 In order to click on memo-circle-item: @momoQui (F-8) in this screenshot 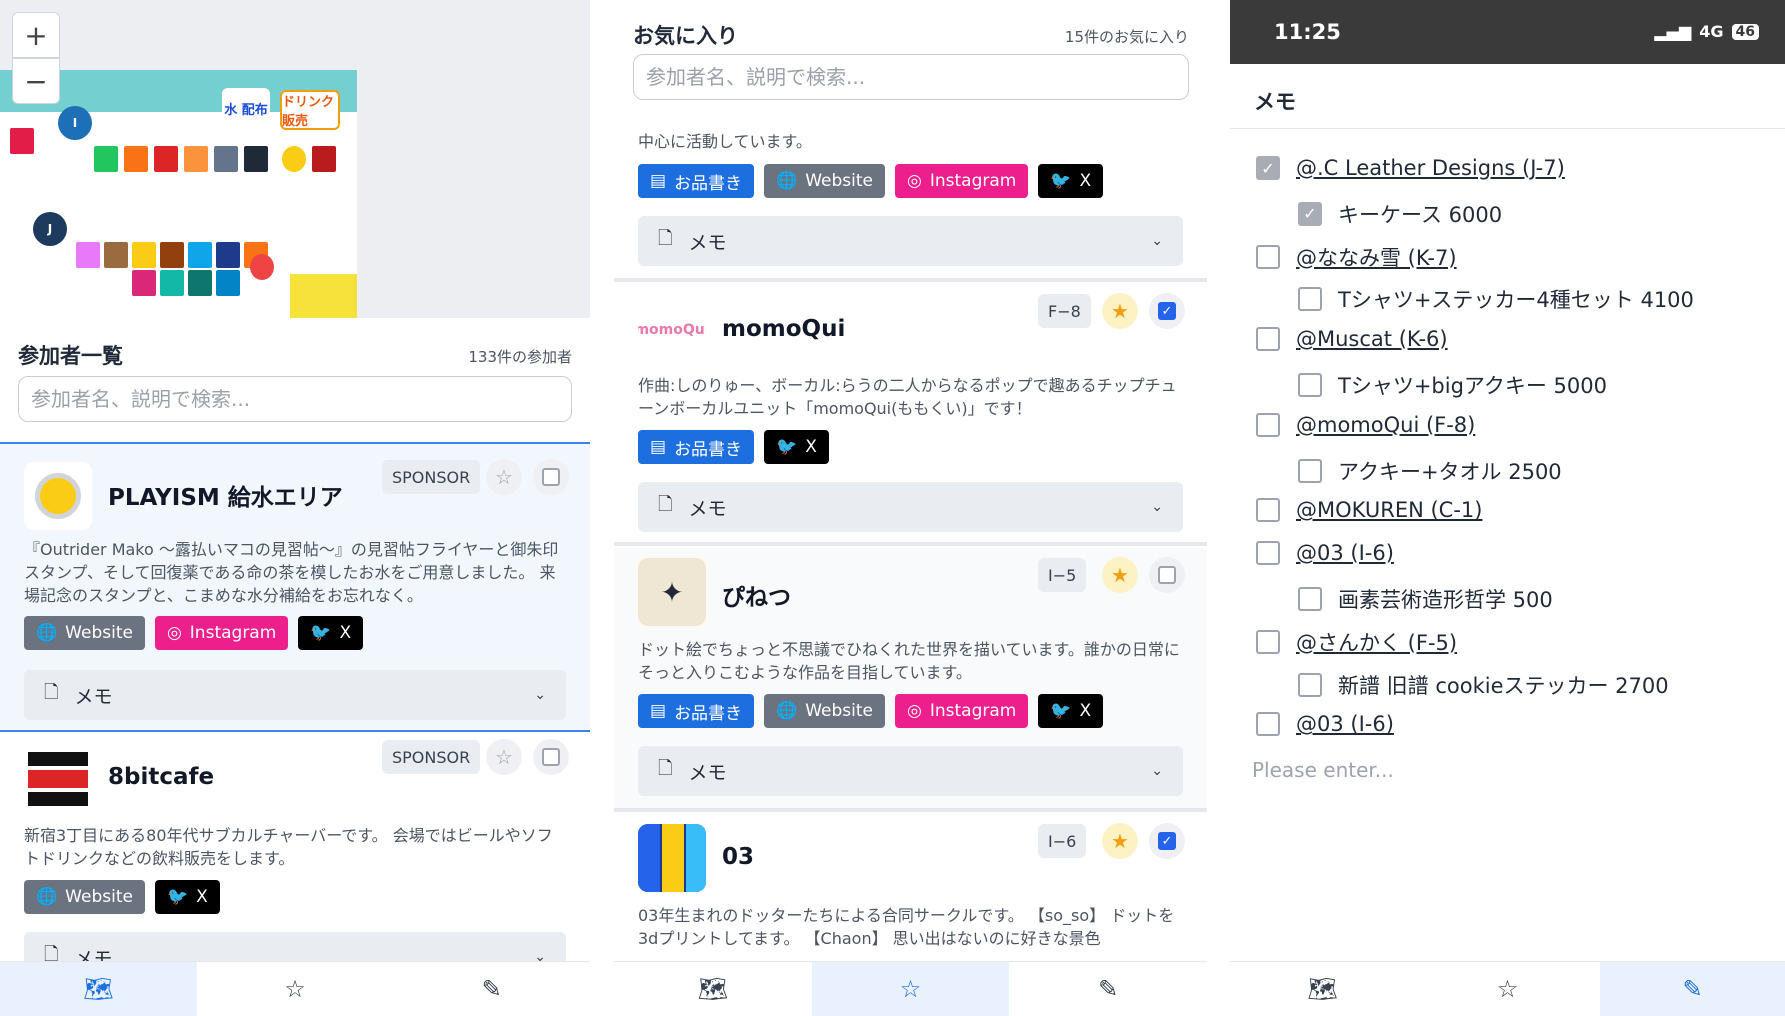, I will do `click(1365, 424)`.